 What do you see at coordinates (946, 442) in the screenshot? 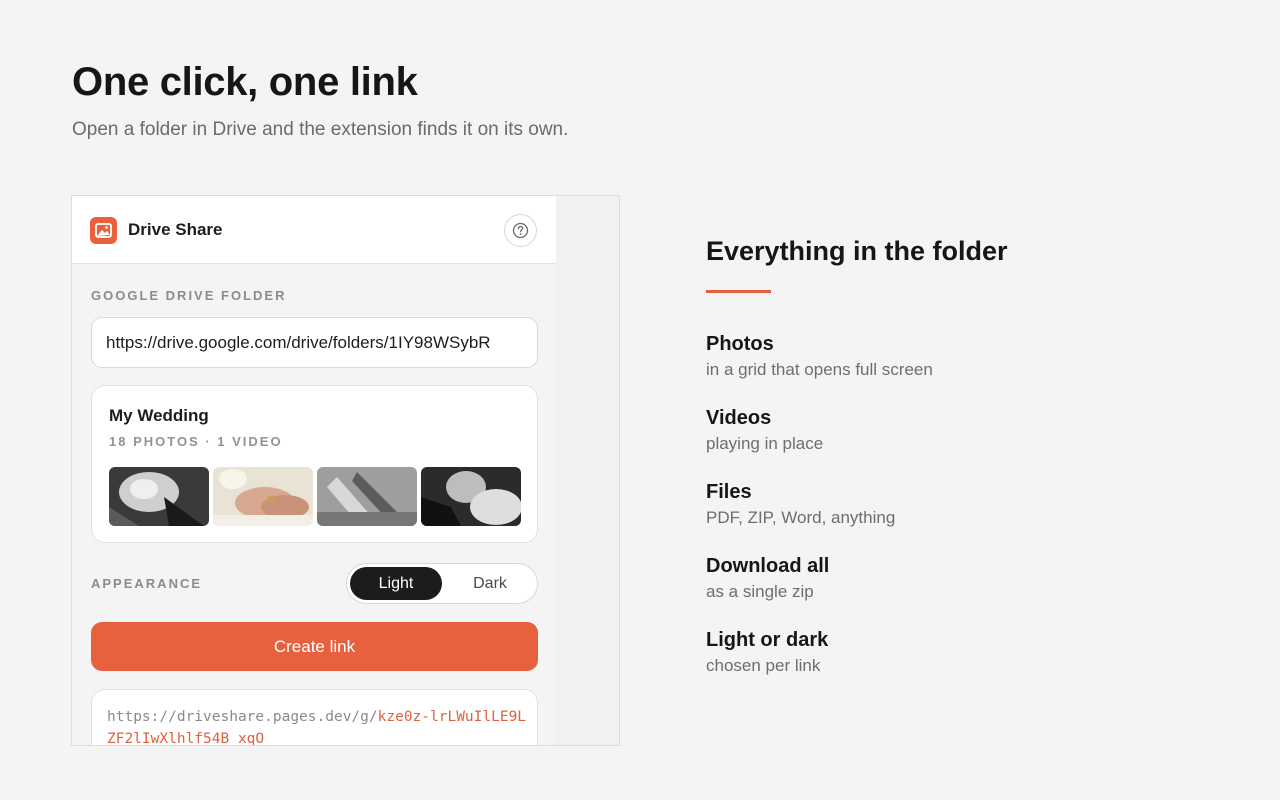
I see `feature-item: Videos playing in place` at bounding box center [946, 442].